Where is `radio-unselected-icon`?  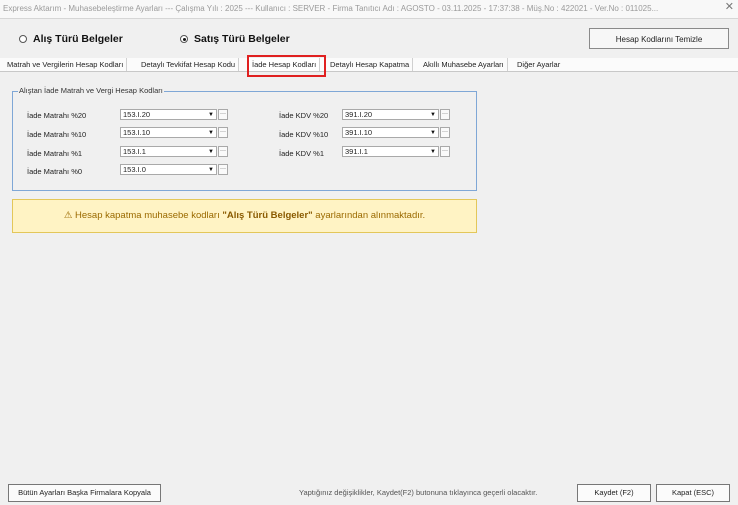 radio-unselected-icon is located at coordinates (23, 39).